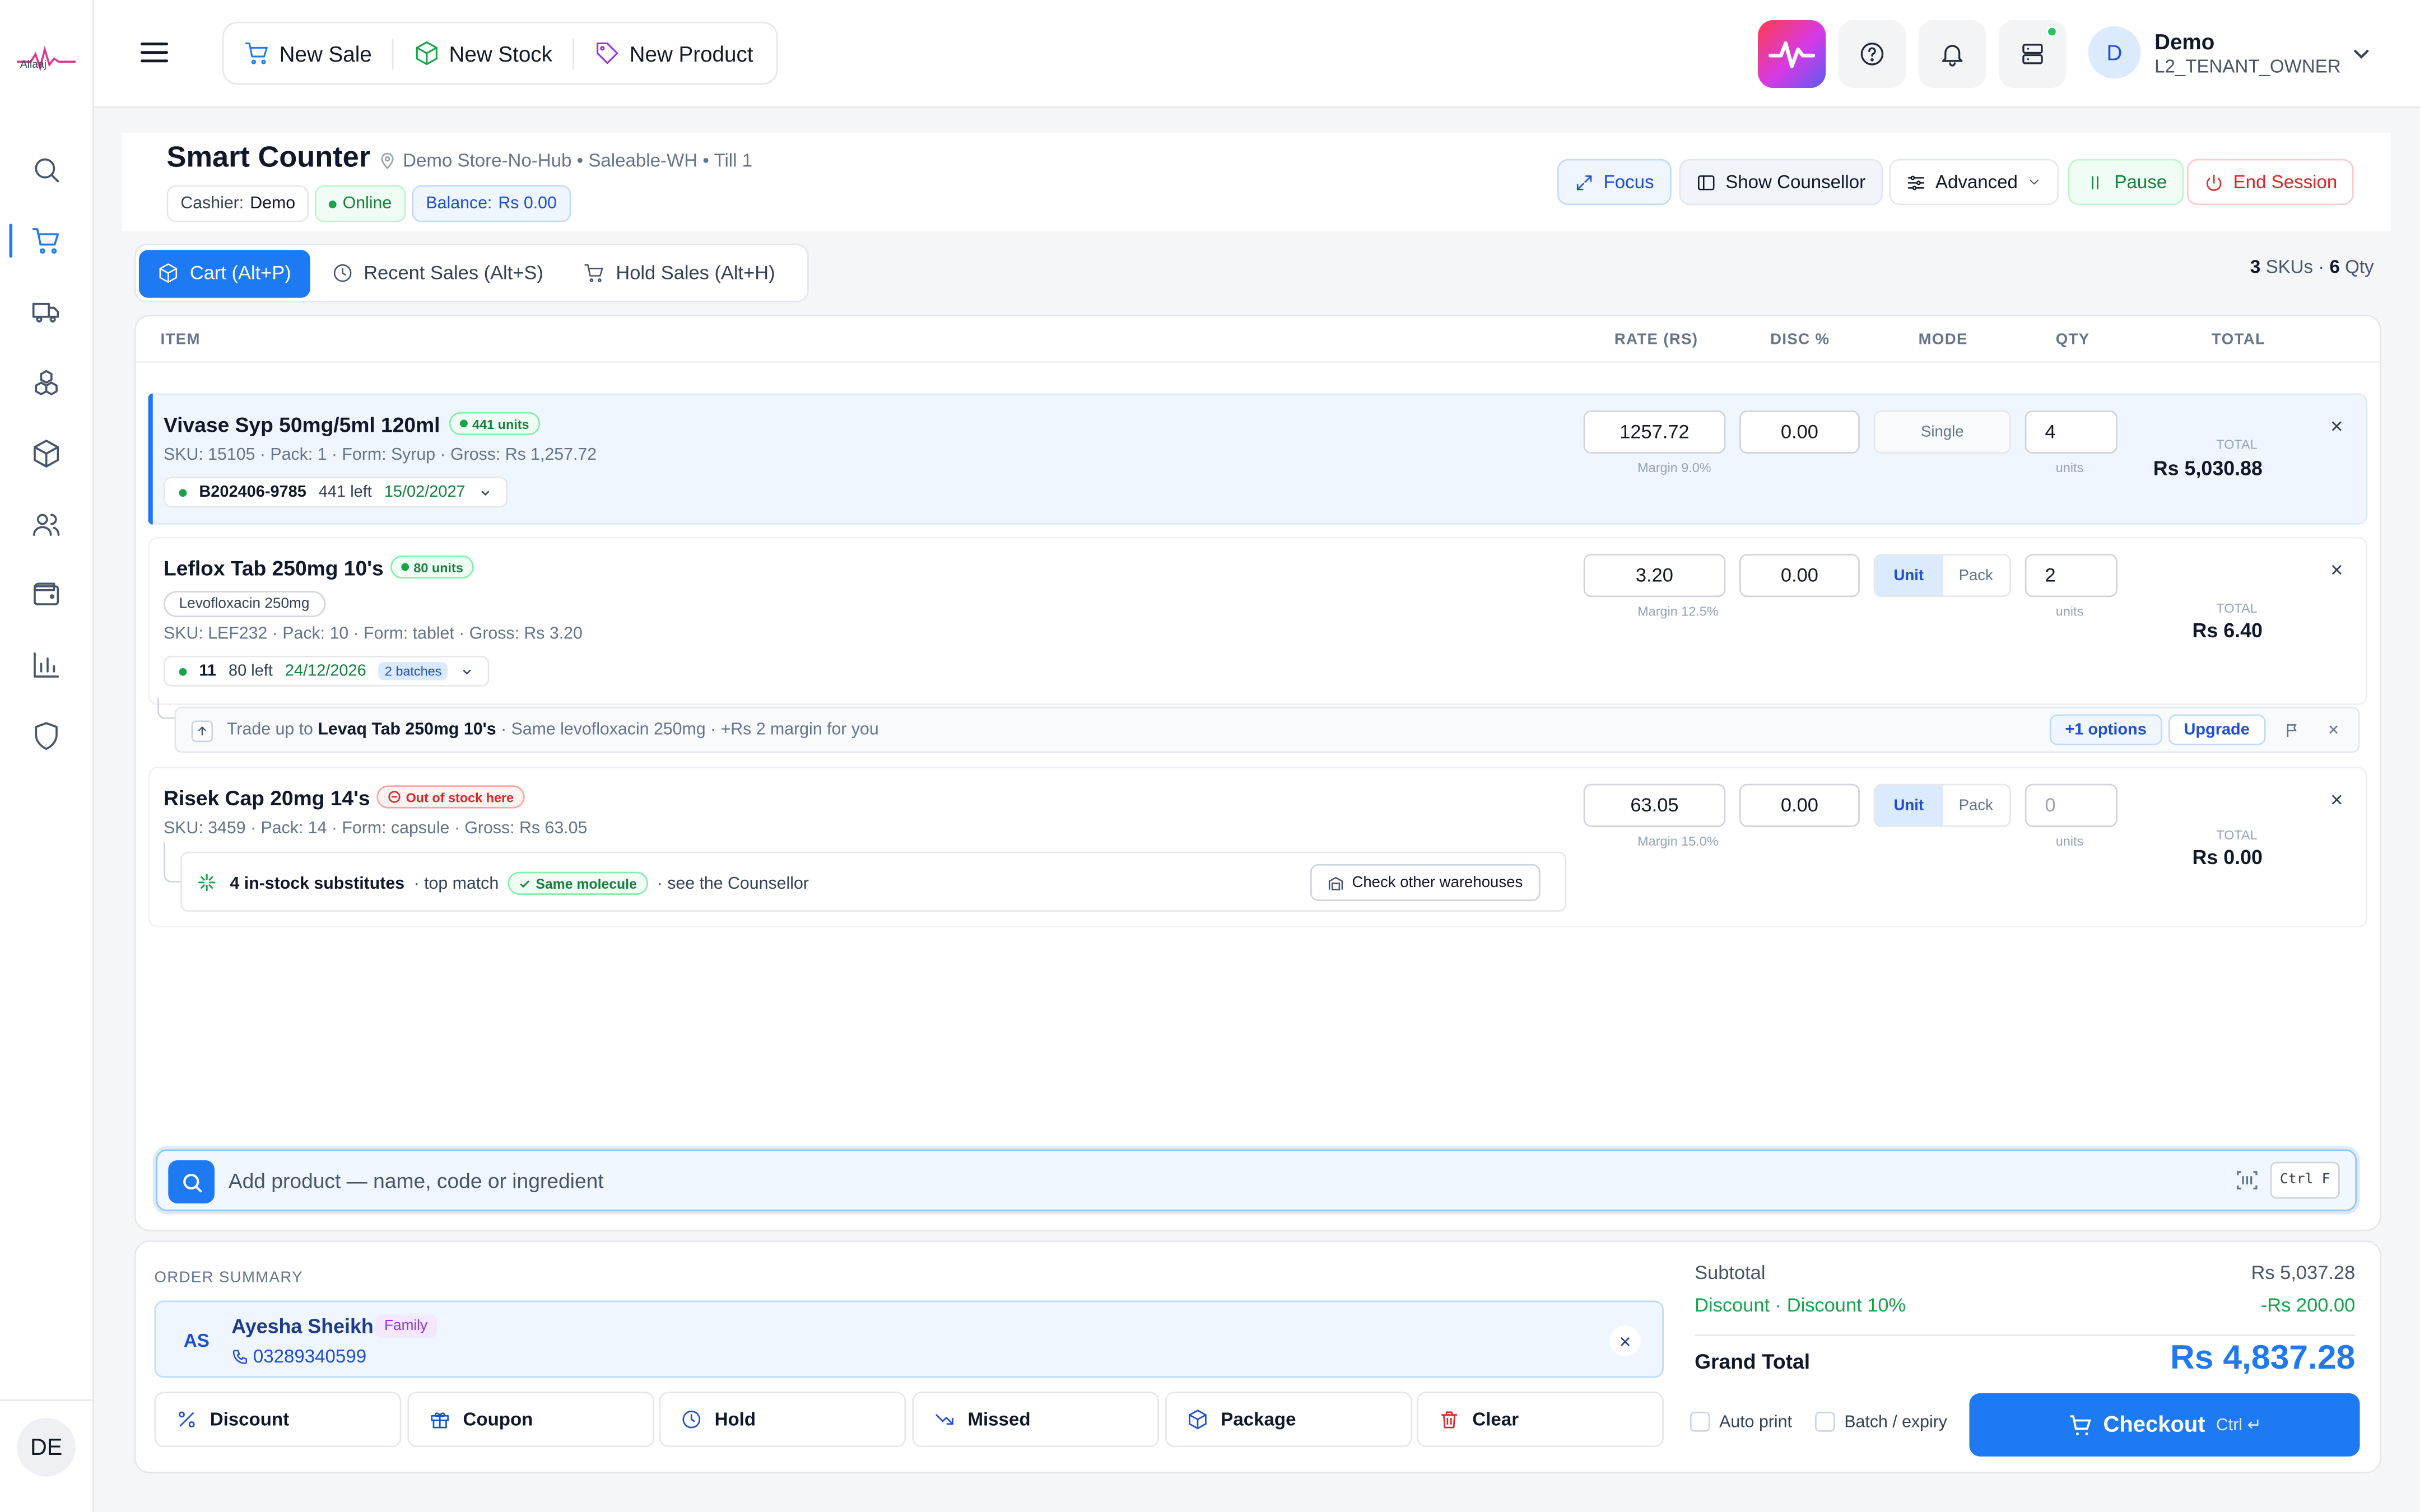  I want to click on discount-button: Discount, so click(278, 1420).